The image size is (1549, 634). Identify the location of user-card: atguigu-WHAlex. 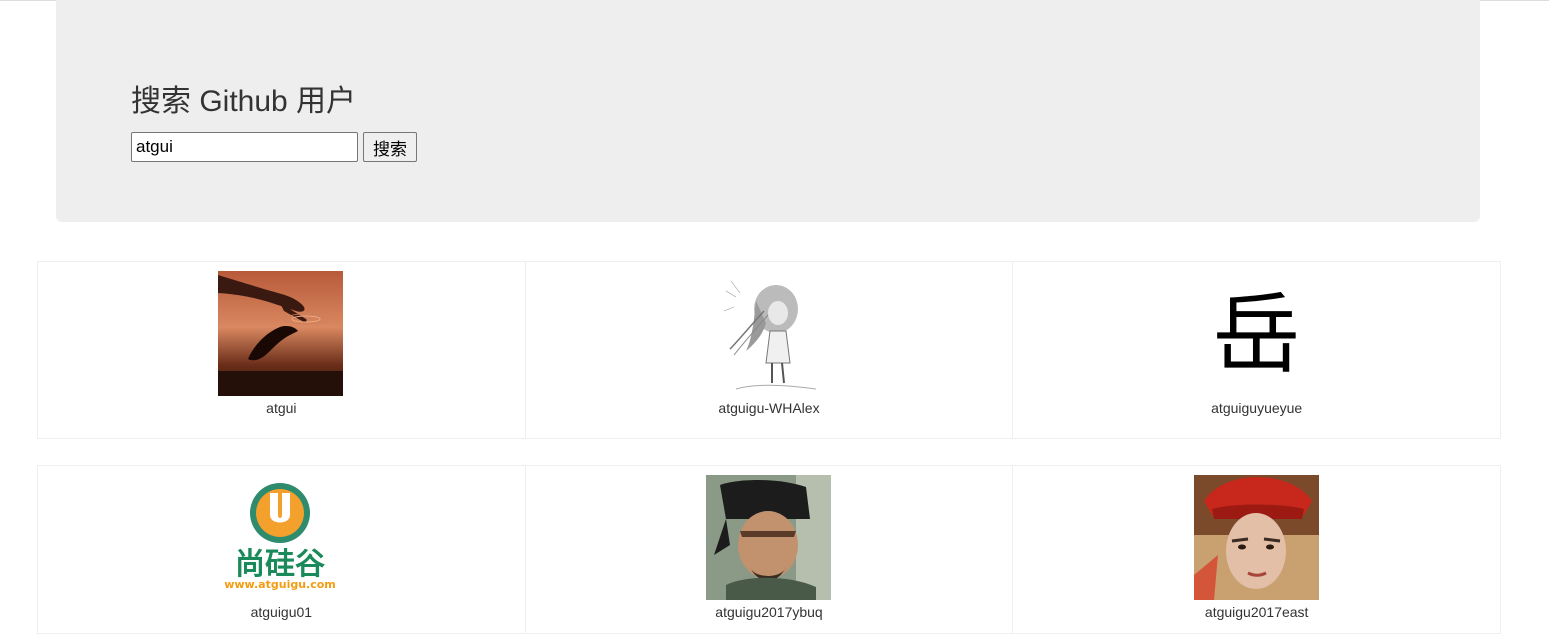
(769, 350).